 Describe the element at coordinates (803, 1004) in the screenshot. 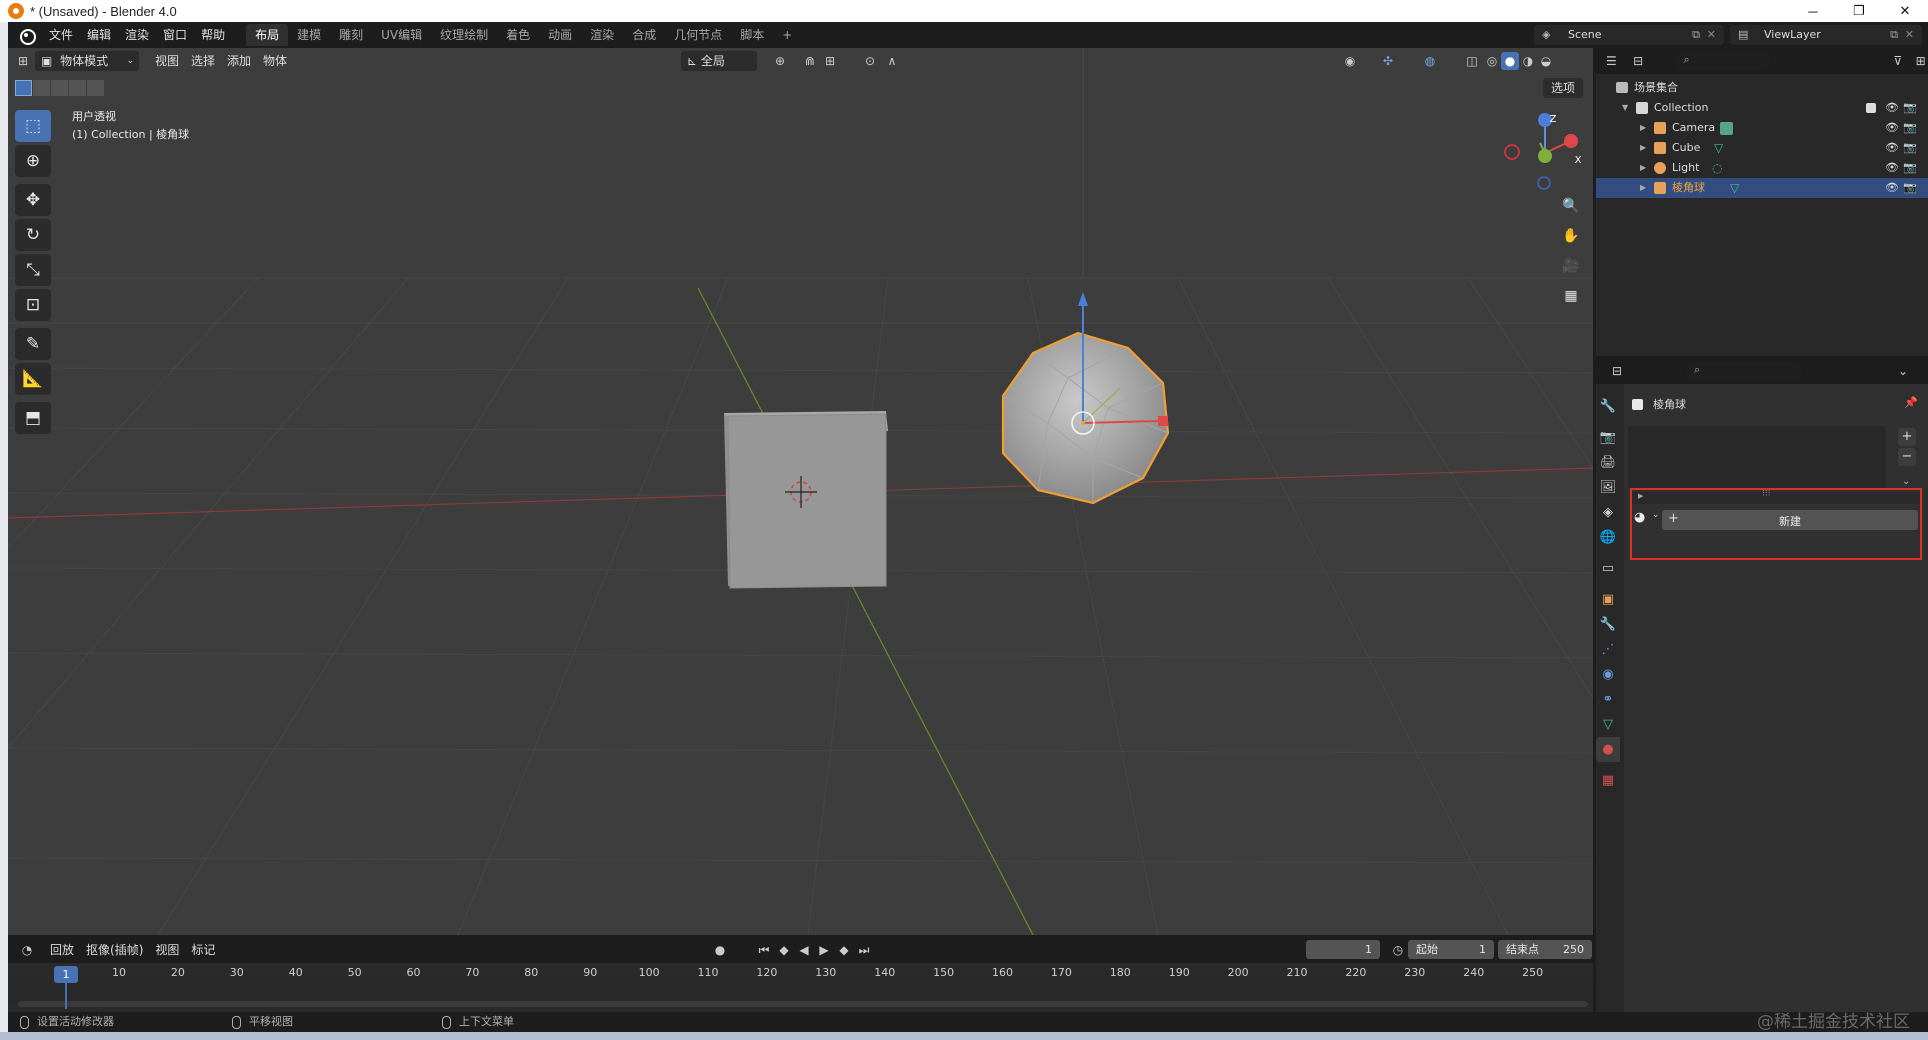

I see `timeline-scrollbar` at that location.